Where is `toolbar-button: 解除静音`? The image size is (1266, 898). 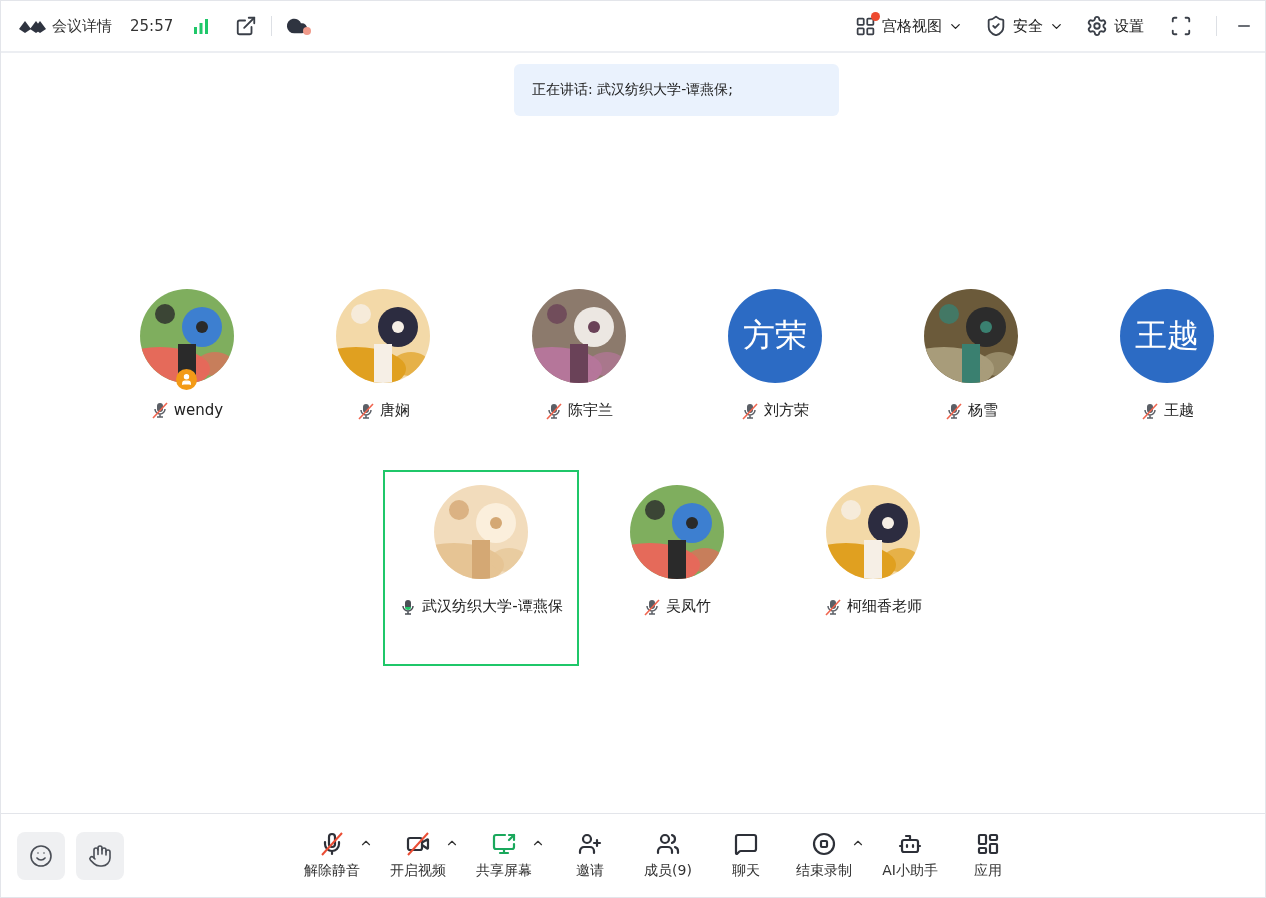 toolbar-button: 解除静音 is located at coordinates (332, 855).